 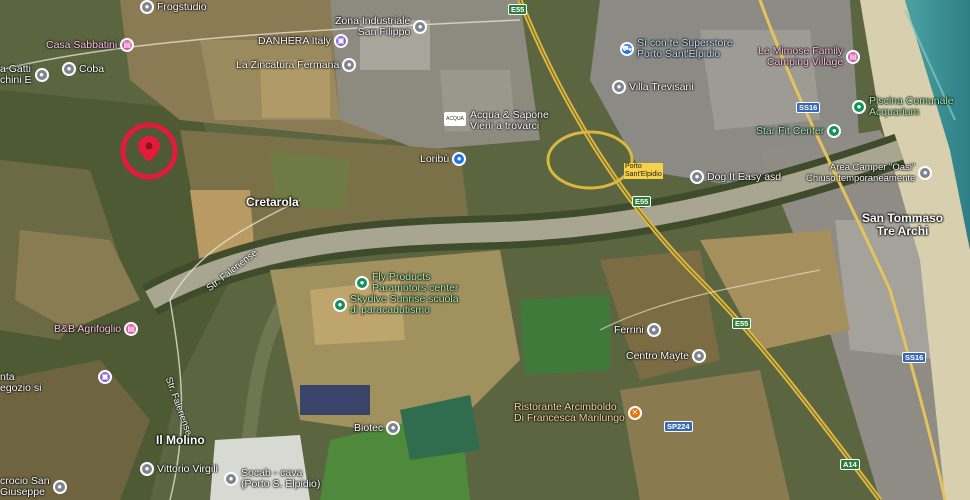 What do you see at coordinates (808, 107) in the screenshot?
I see `road-shield-ss16-top: SS16` at bounding box center [808, 107].